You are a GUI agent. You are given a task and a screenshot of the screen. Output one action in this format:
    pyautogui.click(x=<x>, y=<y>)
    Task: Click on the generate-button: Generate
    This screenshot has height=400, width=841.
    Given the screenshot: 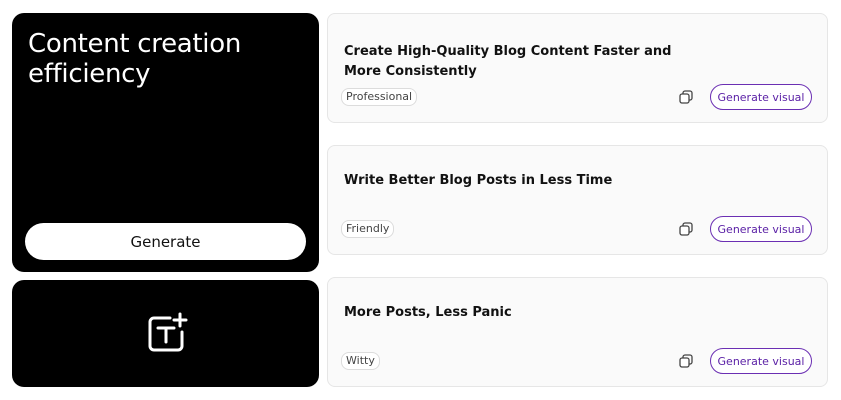 What is the action you would take?
    pyautogui.click(x=165, y=241)
    